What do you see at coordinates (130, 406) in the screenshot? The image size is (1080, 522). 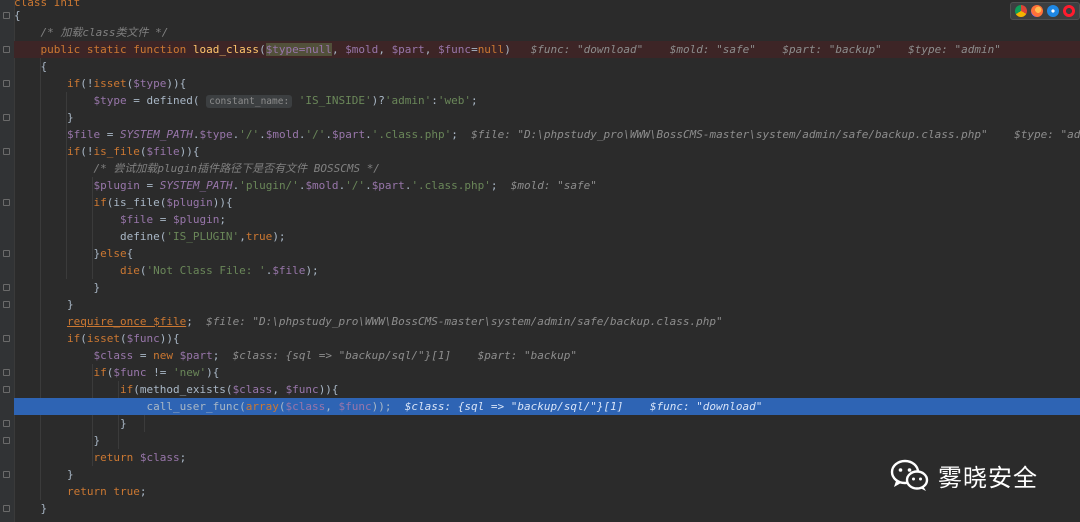 I see `code-token: call_user_func(` at bounding box center [130, 406].